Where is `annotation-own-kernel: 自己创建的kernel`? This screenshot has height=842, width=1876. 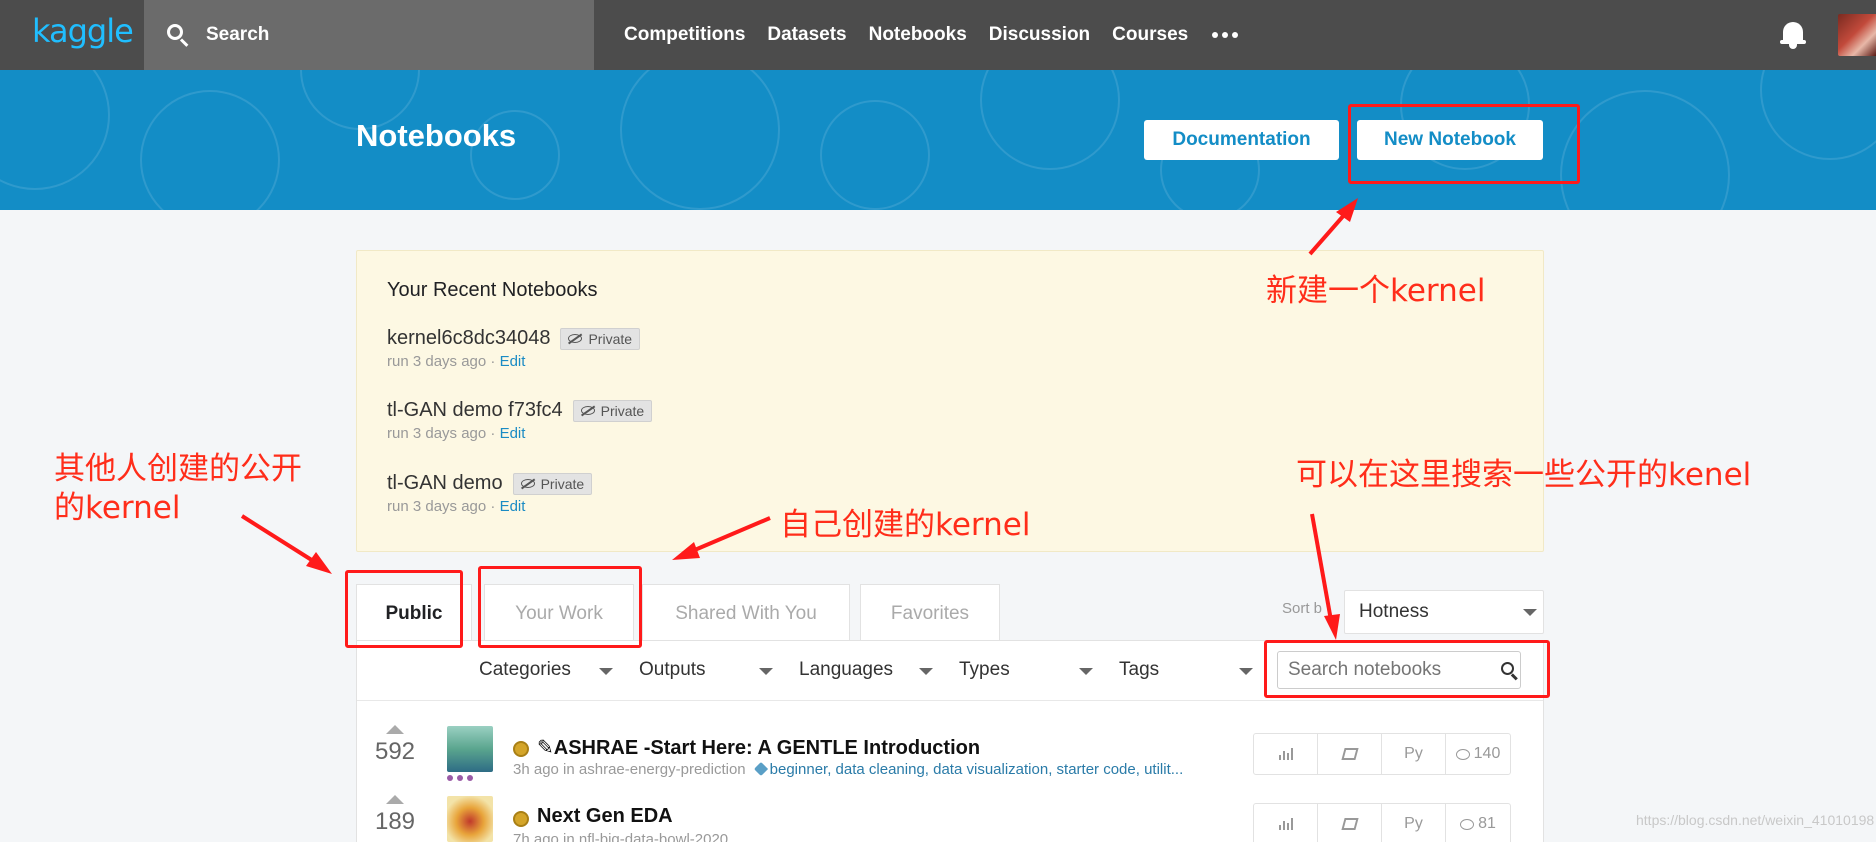 annotation-own-kernel: 自己创建的kernel is located at coordinates (905, 525).